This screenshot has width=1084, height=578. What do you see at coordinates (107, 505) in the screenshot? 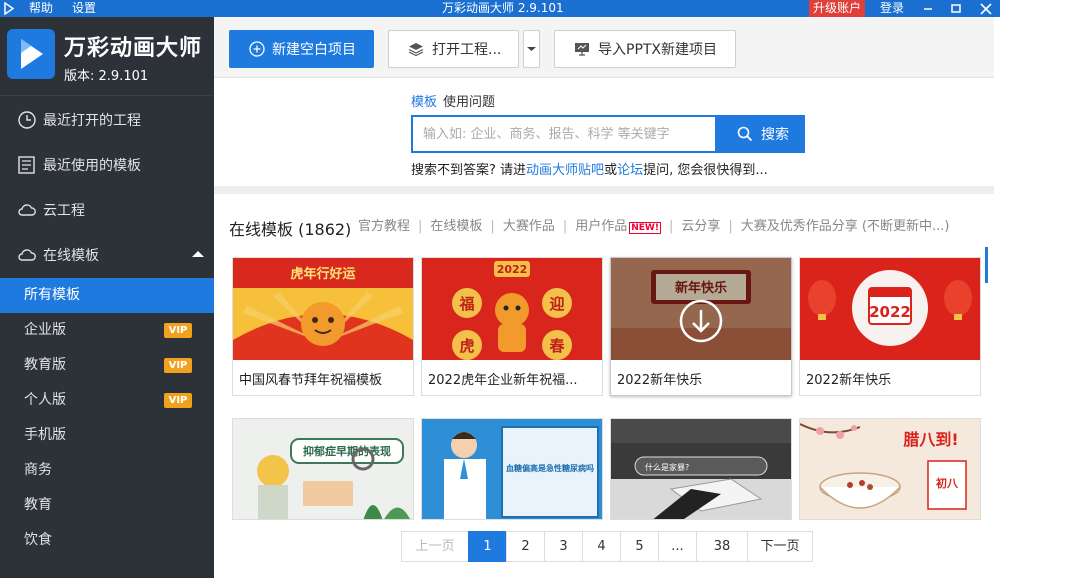
I see `nav-education: 教育` at bounding box center [107, 505].